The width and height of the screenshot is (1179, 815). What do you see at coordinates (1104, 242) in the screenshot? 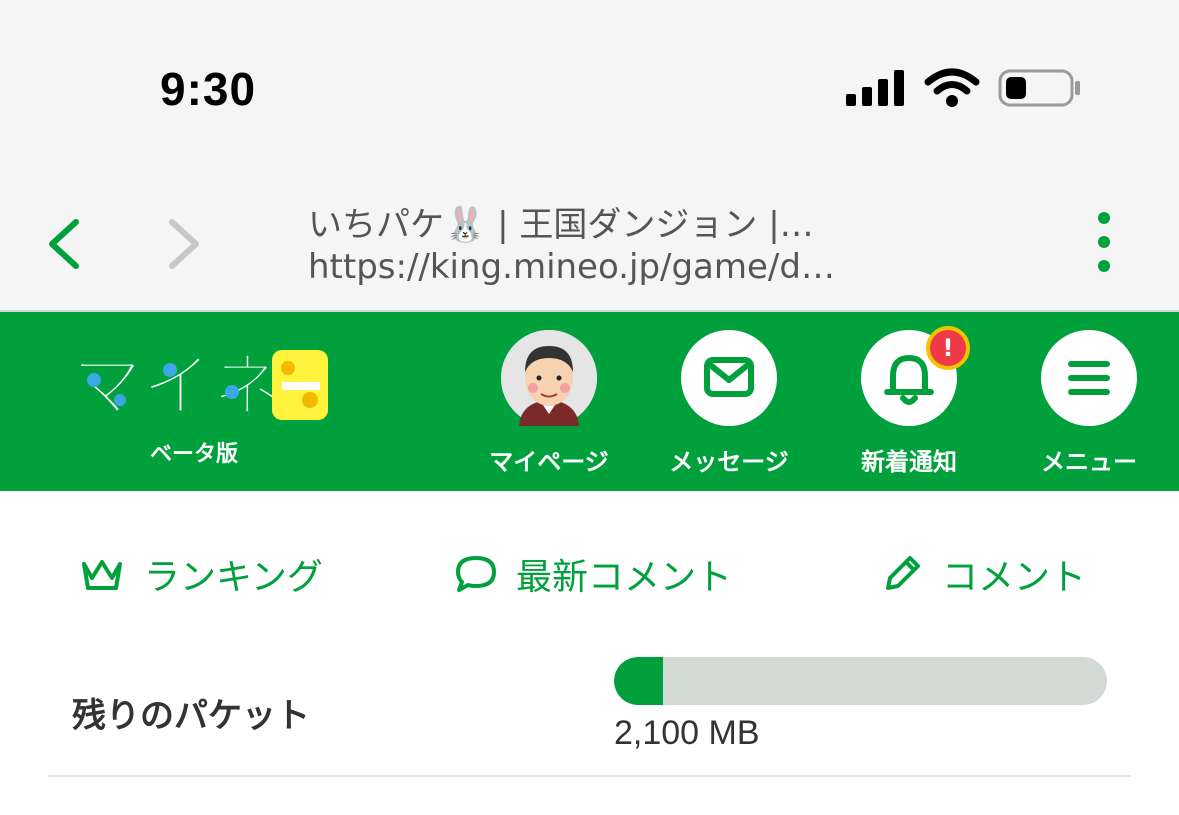
I see `more-options-icon` at bounding box center [1104, 242].